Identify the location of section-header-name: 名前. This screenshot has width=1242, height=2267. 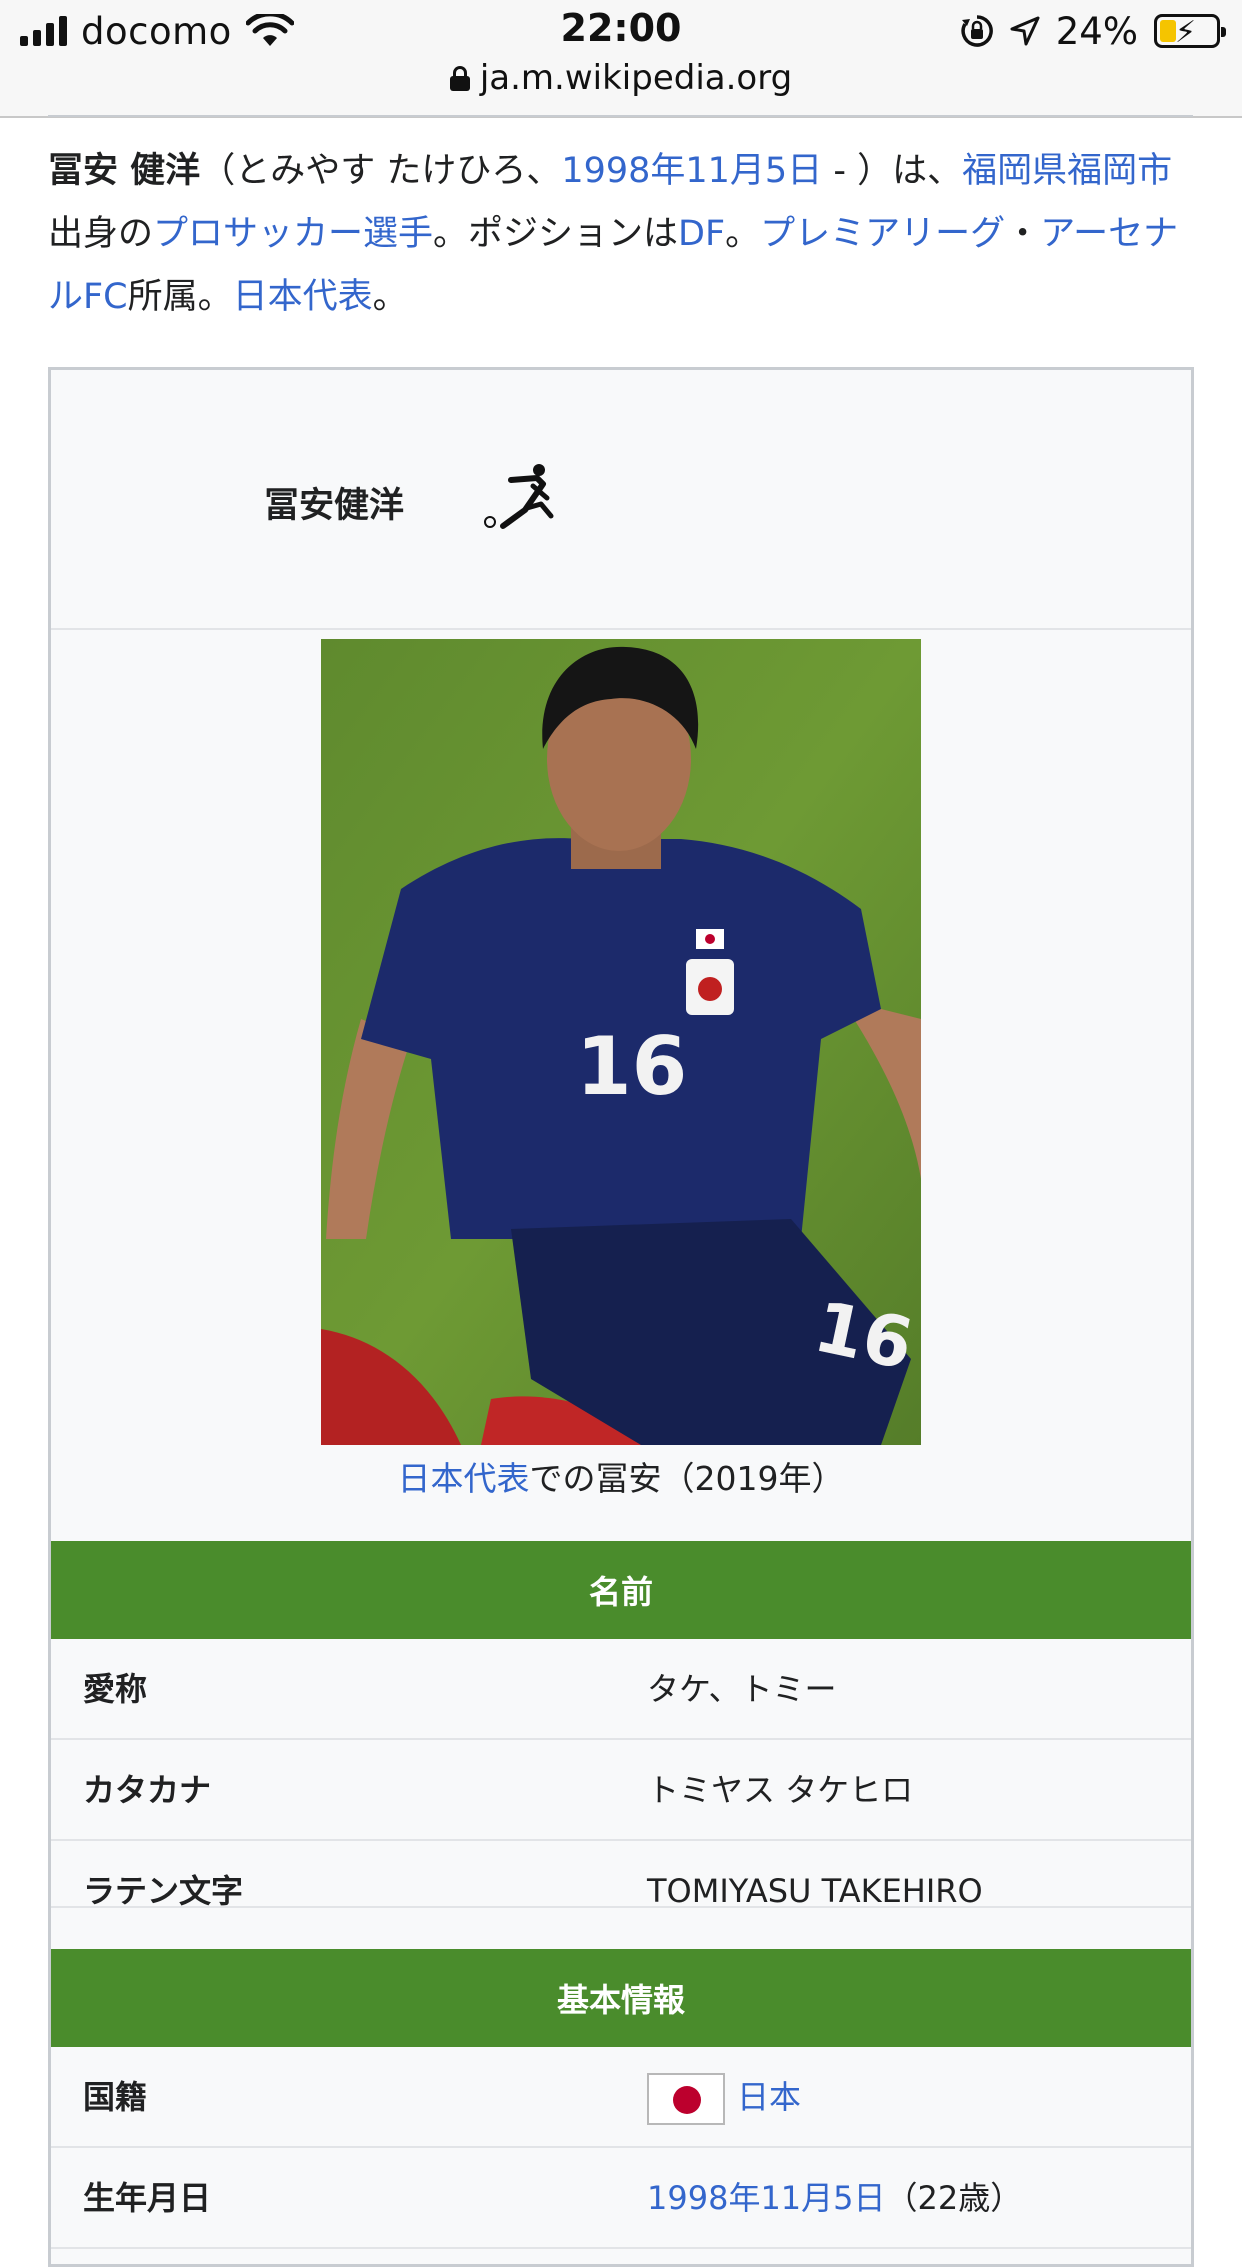
(621, 1590).